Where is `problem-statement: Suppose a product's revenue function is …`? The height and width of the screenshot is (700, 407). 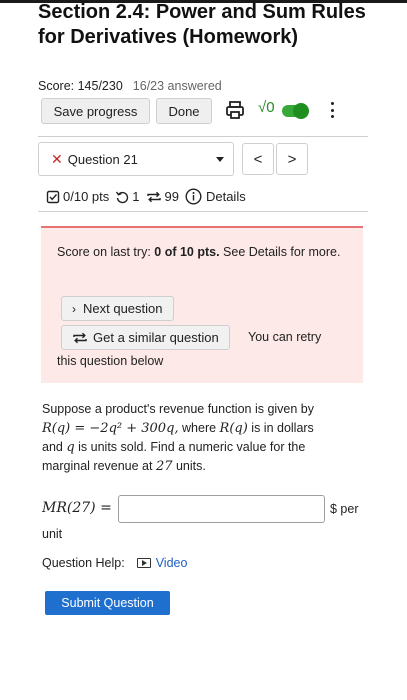 problem-statement: Suppose a product's revenue function is … is located at coordinates (203, 438).